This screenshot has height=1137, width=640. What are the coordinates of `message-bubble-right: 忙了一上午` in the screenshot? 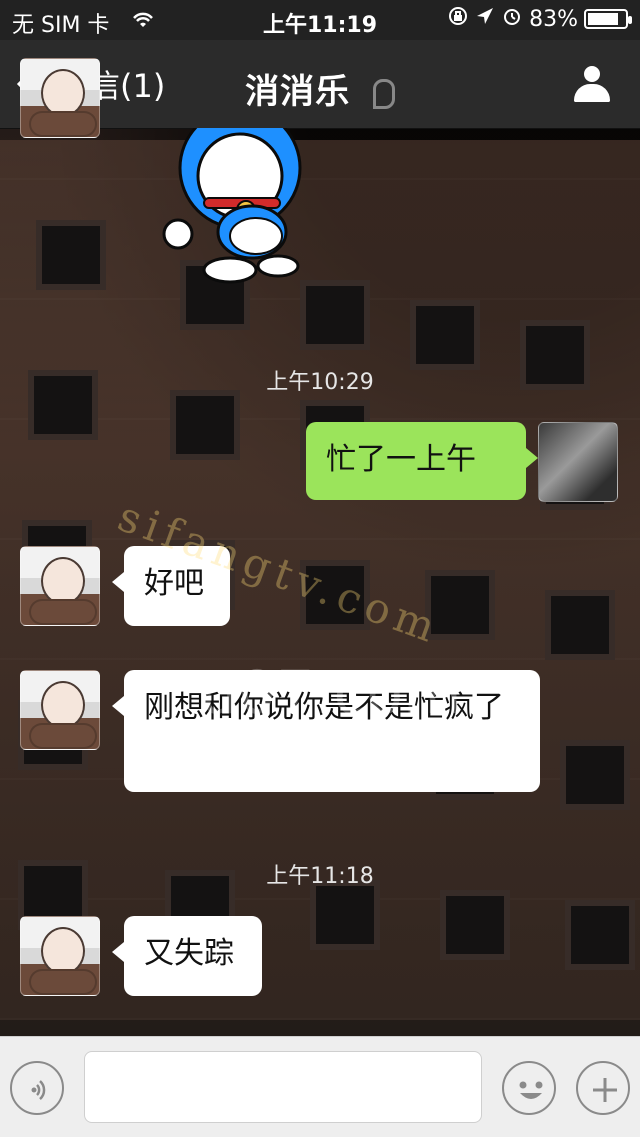 It's located at (422, 461).